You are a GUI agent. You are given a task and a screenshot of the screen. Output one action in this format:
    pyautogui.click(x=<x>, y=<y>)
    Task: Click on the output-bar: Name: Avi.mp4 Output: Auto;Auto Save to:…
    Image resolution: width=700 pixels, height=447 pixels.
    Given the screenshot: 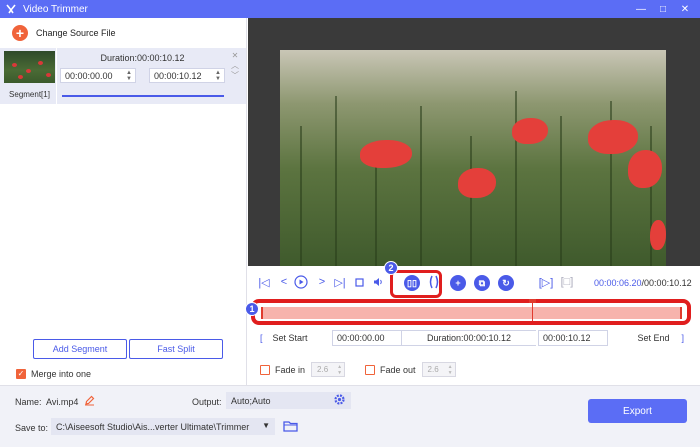 What is the action you would take?
    pyautogui.click(x=350, y=416)
    